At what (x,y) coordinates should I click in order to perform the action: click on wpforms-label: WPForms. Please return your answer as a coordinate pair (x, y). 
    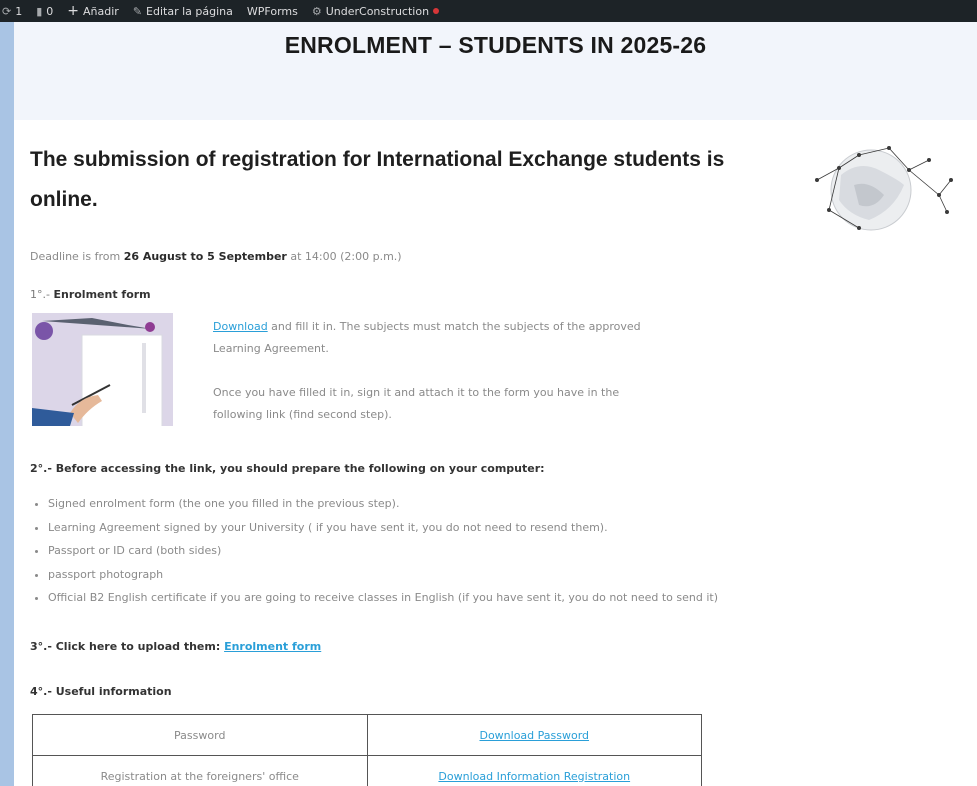
    Looking at the image, I should click on (272, 11).